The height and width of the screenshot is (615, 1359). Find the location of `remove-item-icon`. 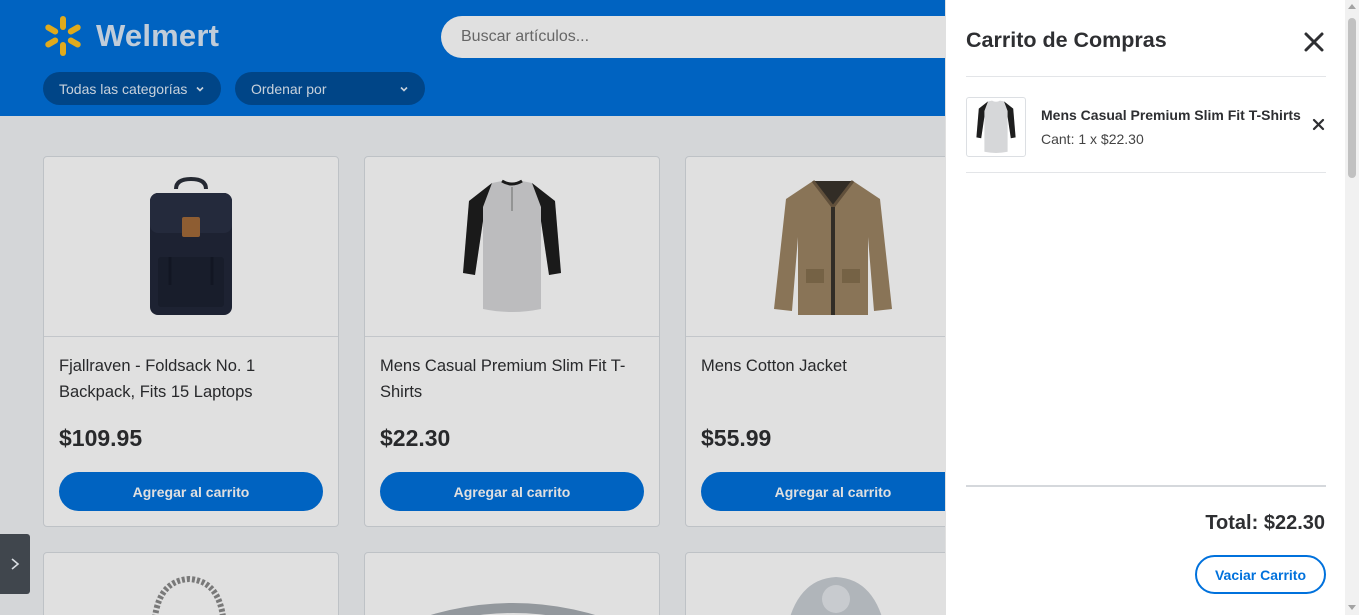

remove-item-icon is located at coordinates (1318, 124).